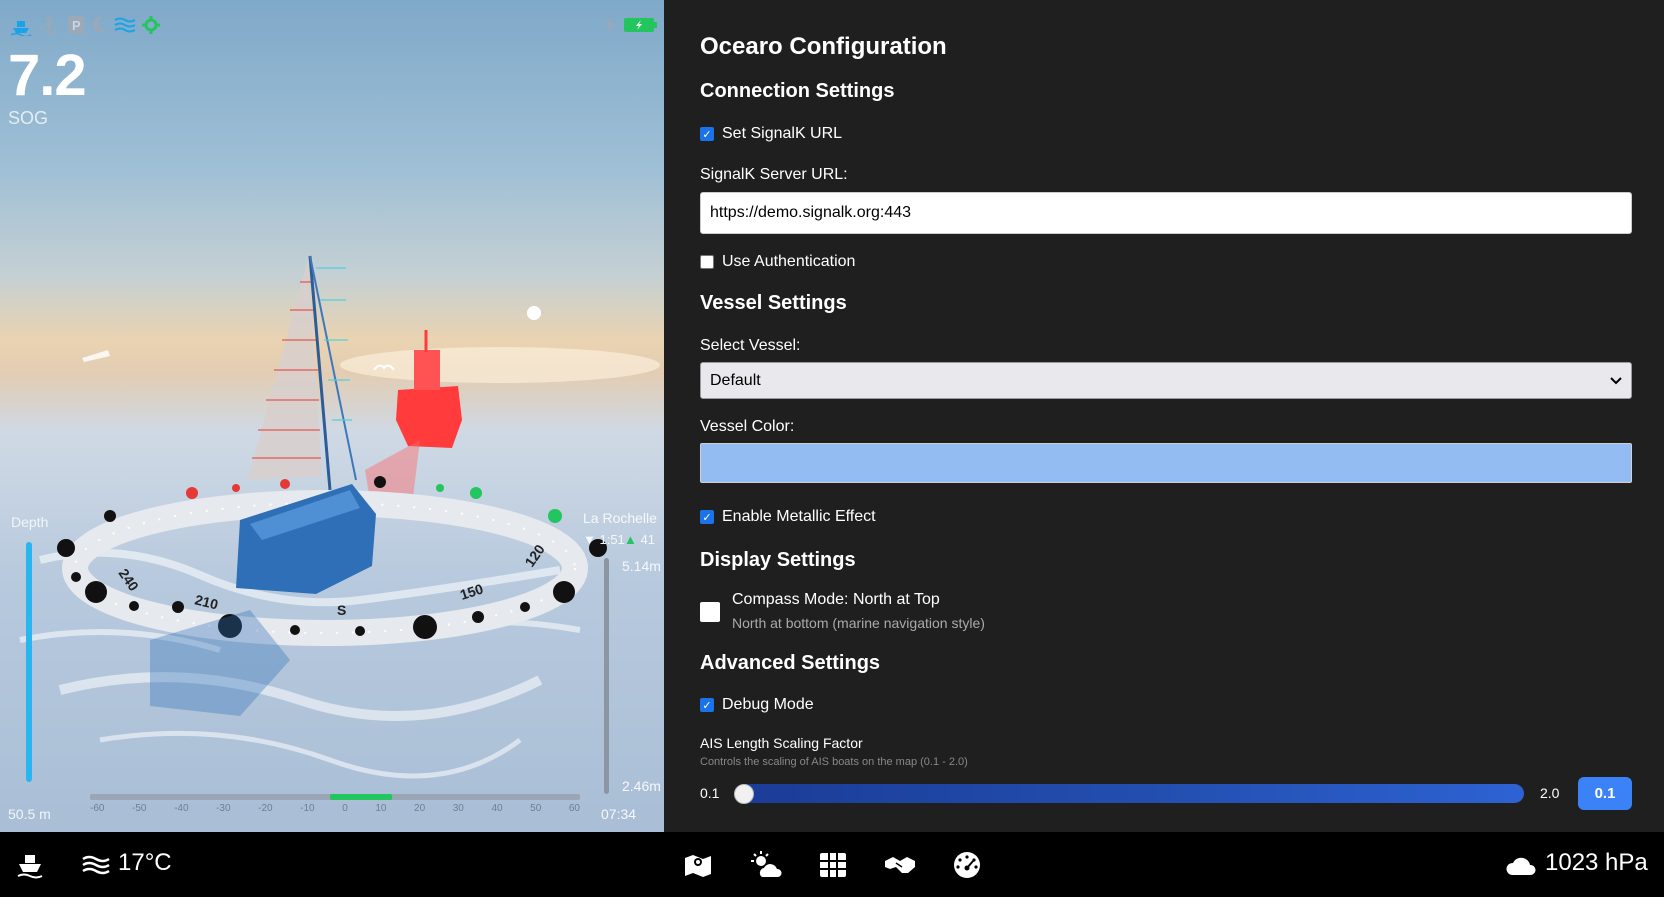 This screenshot has width=1664, height=897. Describe the element at coordinates (1596, 862) in the screenshot. I see `barometric-pressure: 1023 hPa` at that location.